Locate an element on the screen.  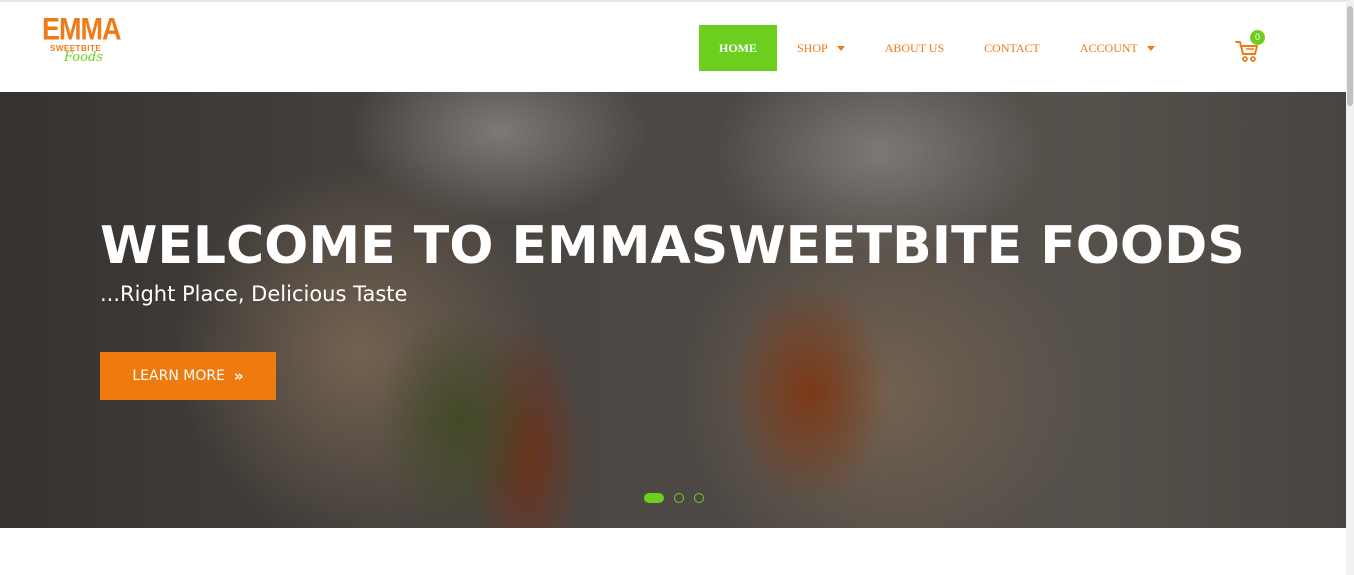
hero-title: WELCOME TO EMMASWEETBITE FOODS is located at coordinates (672, 246).